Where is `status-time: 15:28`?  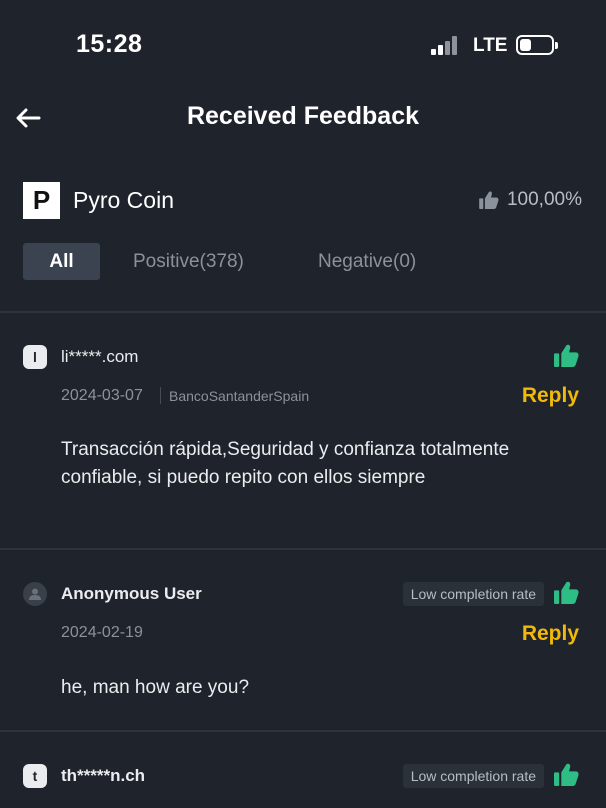
status-time: 15:28 is located at coordinates (109, 44).